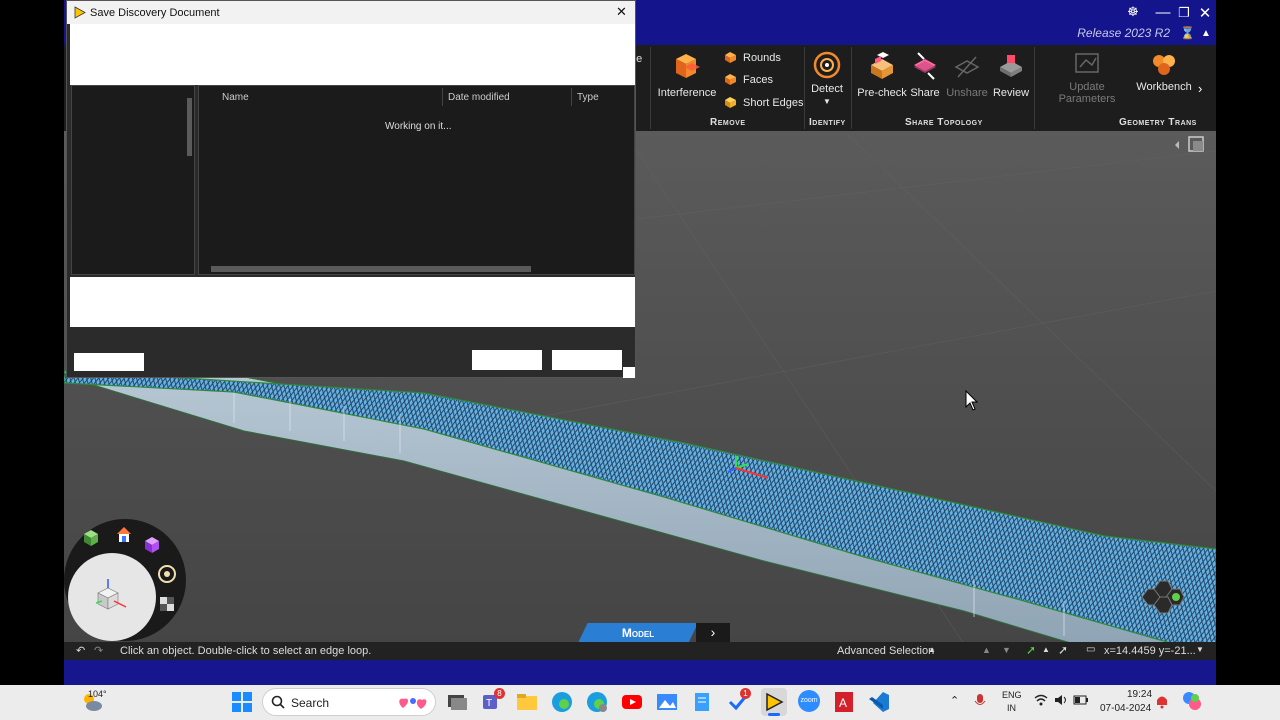 The width and height of the screenshot is (1280, 720). What do you see at coordinates (882, 93) in the screenshot?
I see `precheck-label: Pre-check` at bounding box center [882, 93].